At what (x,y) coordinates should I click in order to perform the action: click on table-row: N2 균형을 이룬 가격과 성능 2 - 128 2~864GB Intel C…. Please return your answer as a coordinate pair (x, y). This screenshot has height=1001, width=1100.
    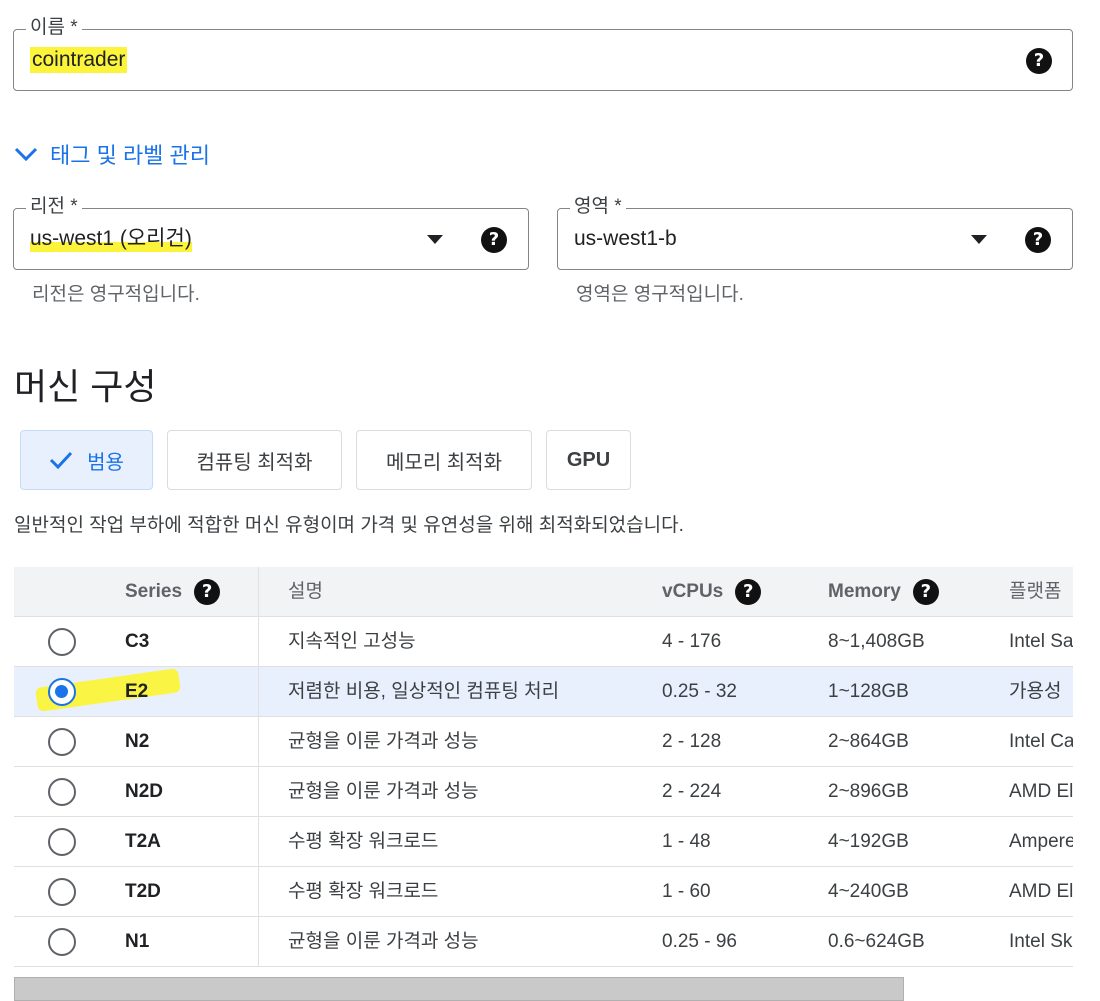
    Looking at the image, I should click on (543, 742).